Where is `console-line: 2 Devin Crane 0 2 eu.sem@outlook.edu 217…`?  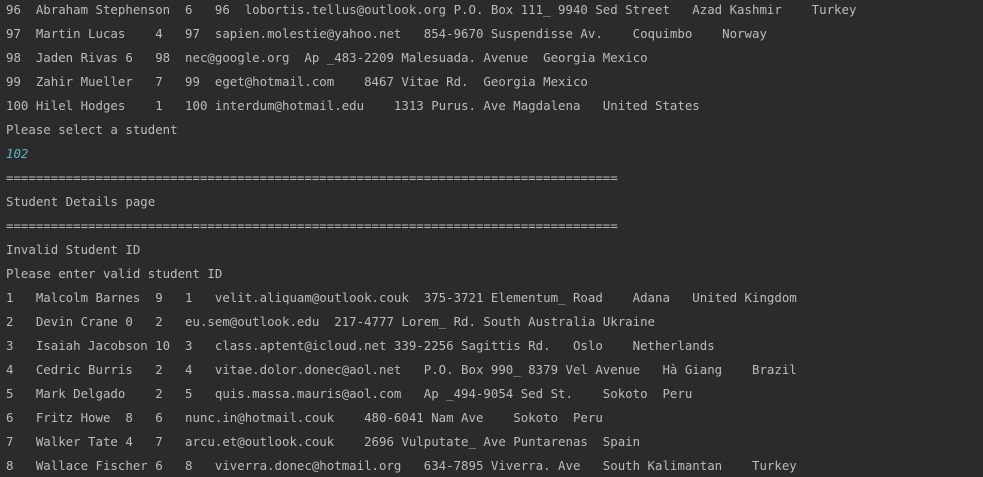
console-line: 2 Devin Crane 0 2 eu.sem@outlook.edu 217… is located at coordinates (331, 321).